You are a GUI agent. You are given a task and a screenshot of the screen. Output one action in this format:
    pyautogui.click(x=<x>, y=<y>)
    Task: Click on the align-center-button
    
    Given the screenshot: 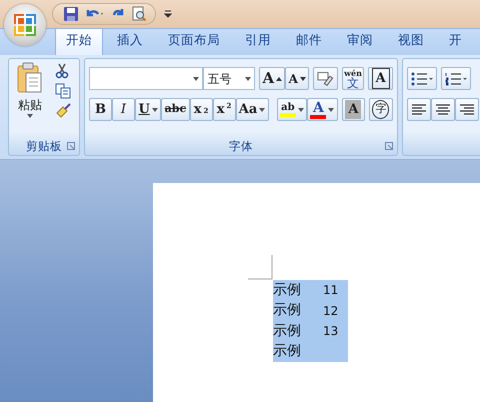 What is the action you would take?
    pyautogui.click(x=443, y=109)
    